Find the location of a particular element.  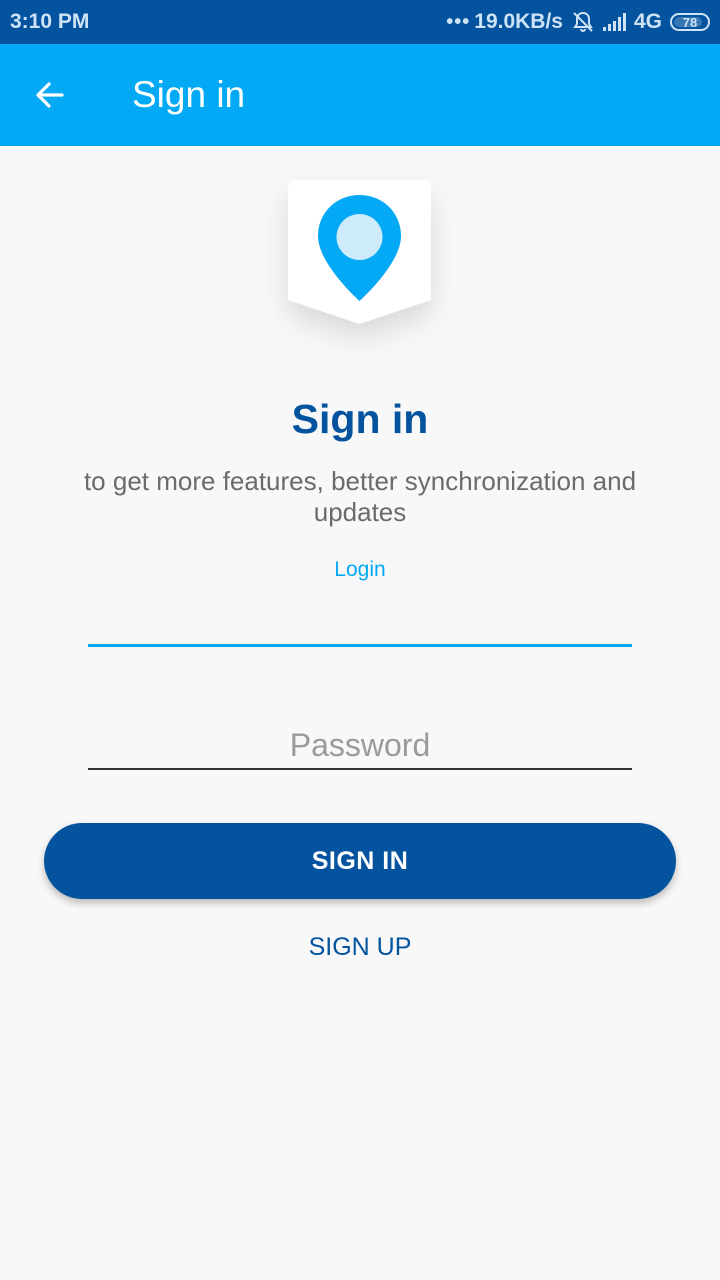

back-button is located at coordinates (50, 95).